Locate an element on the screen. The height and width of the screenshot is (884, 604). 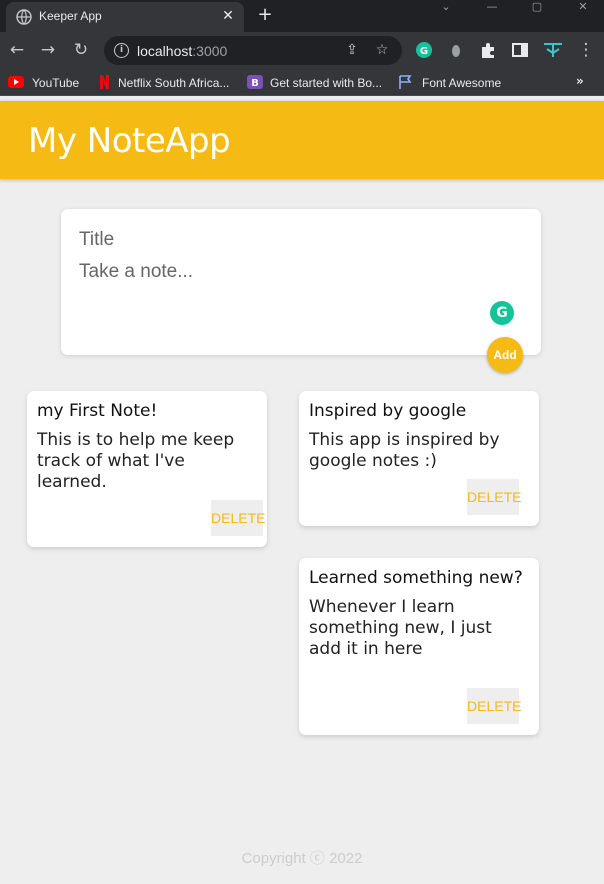
back-icon: ← is located at coordinates (17, 50).